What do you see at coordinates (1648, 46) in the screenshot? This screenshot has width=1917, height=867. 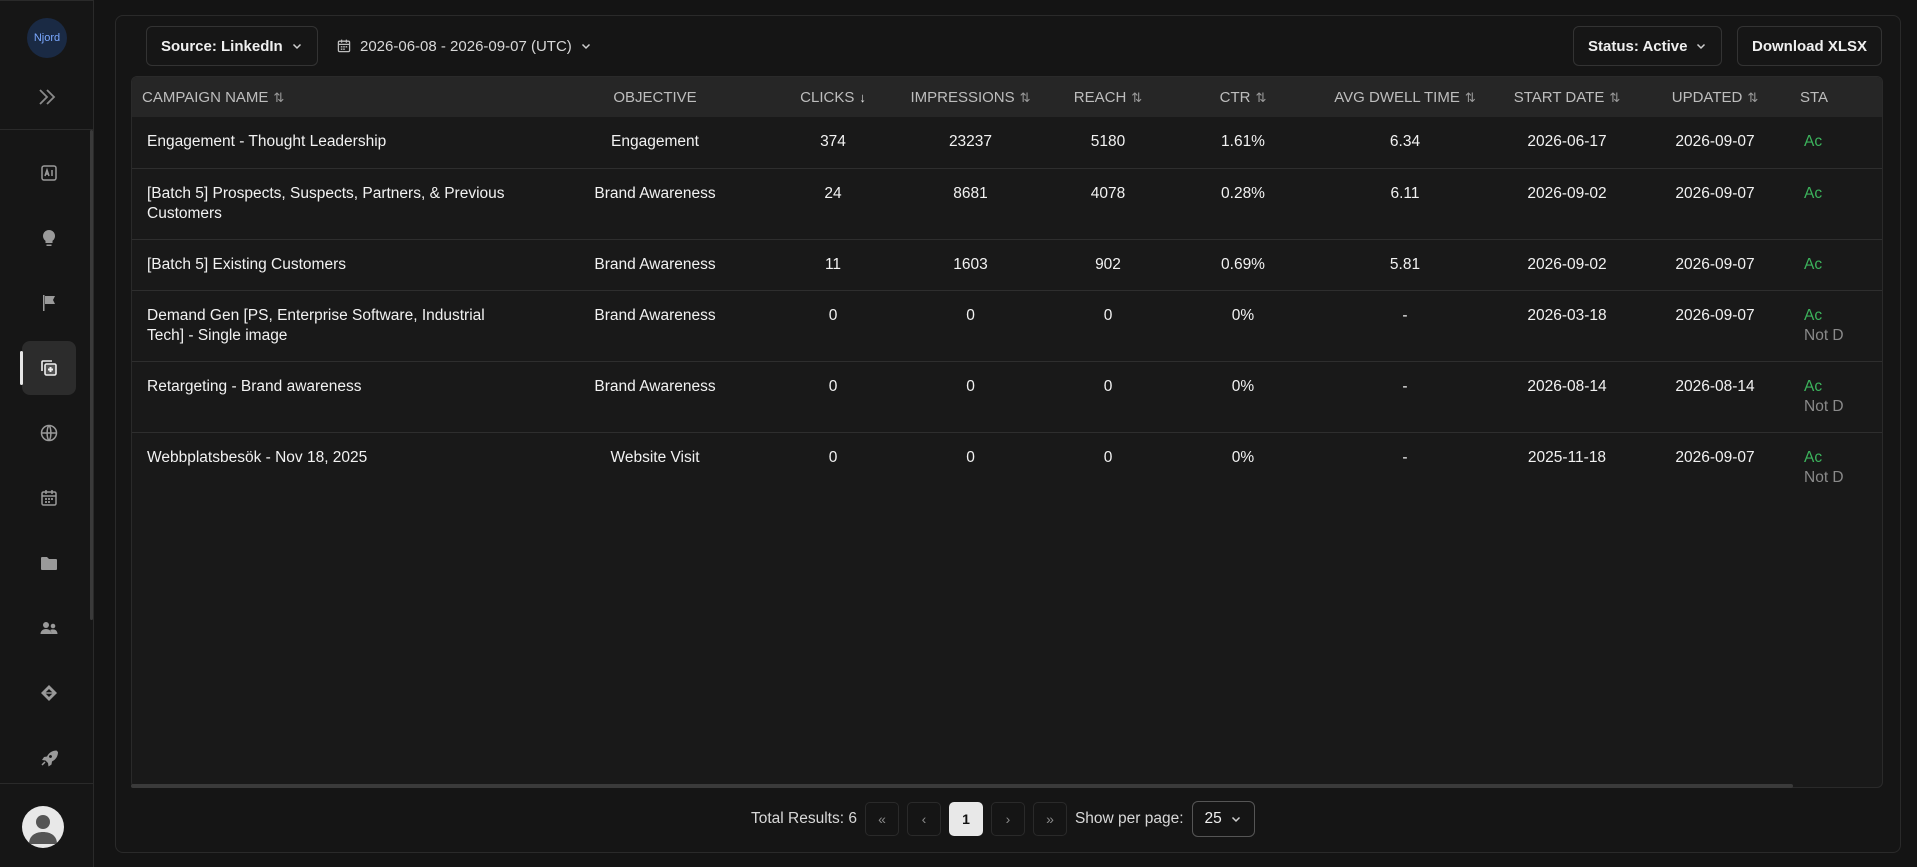 I see `status-filter-dropdown: Status: Active` at bounding box center [1648, 46].